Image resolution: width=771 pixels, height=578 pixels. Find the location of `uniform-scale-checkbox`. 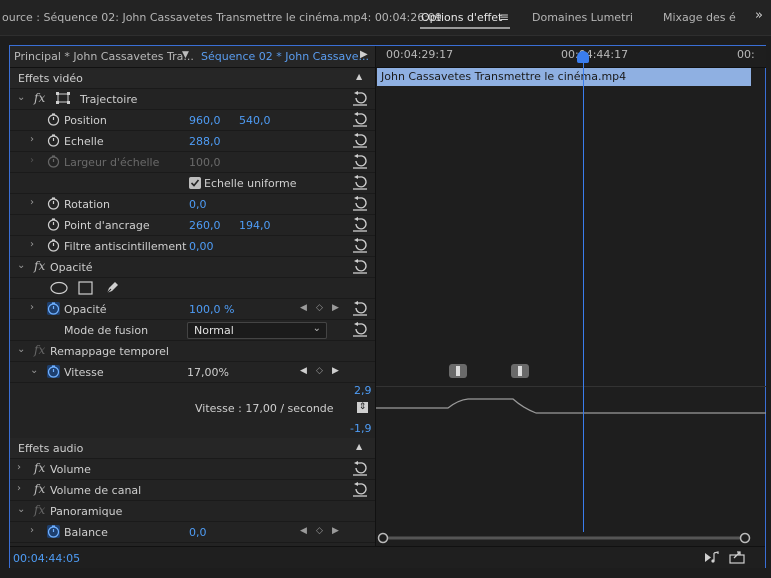

uniform-scale-checkbox is located at coordinates (195, 183).